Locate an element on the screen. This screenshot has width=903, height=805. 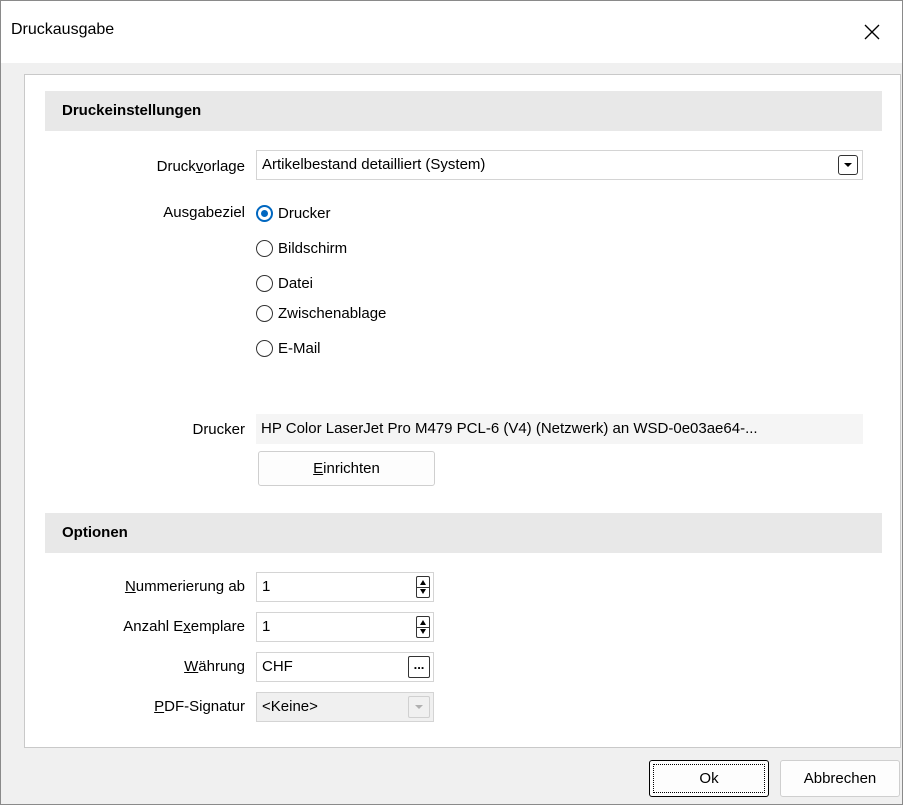
radio-label: Zwischenablage is located at coordinates (332, 313).